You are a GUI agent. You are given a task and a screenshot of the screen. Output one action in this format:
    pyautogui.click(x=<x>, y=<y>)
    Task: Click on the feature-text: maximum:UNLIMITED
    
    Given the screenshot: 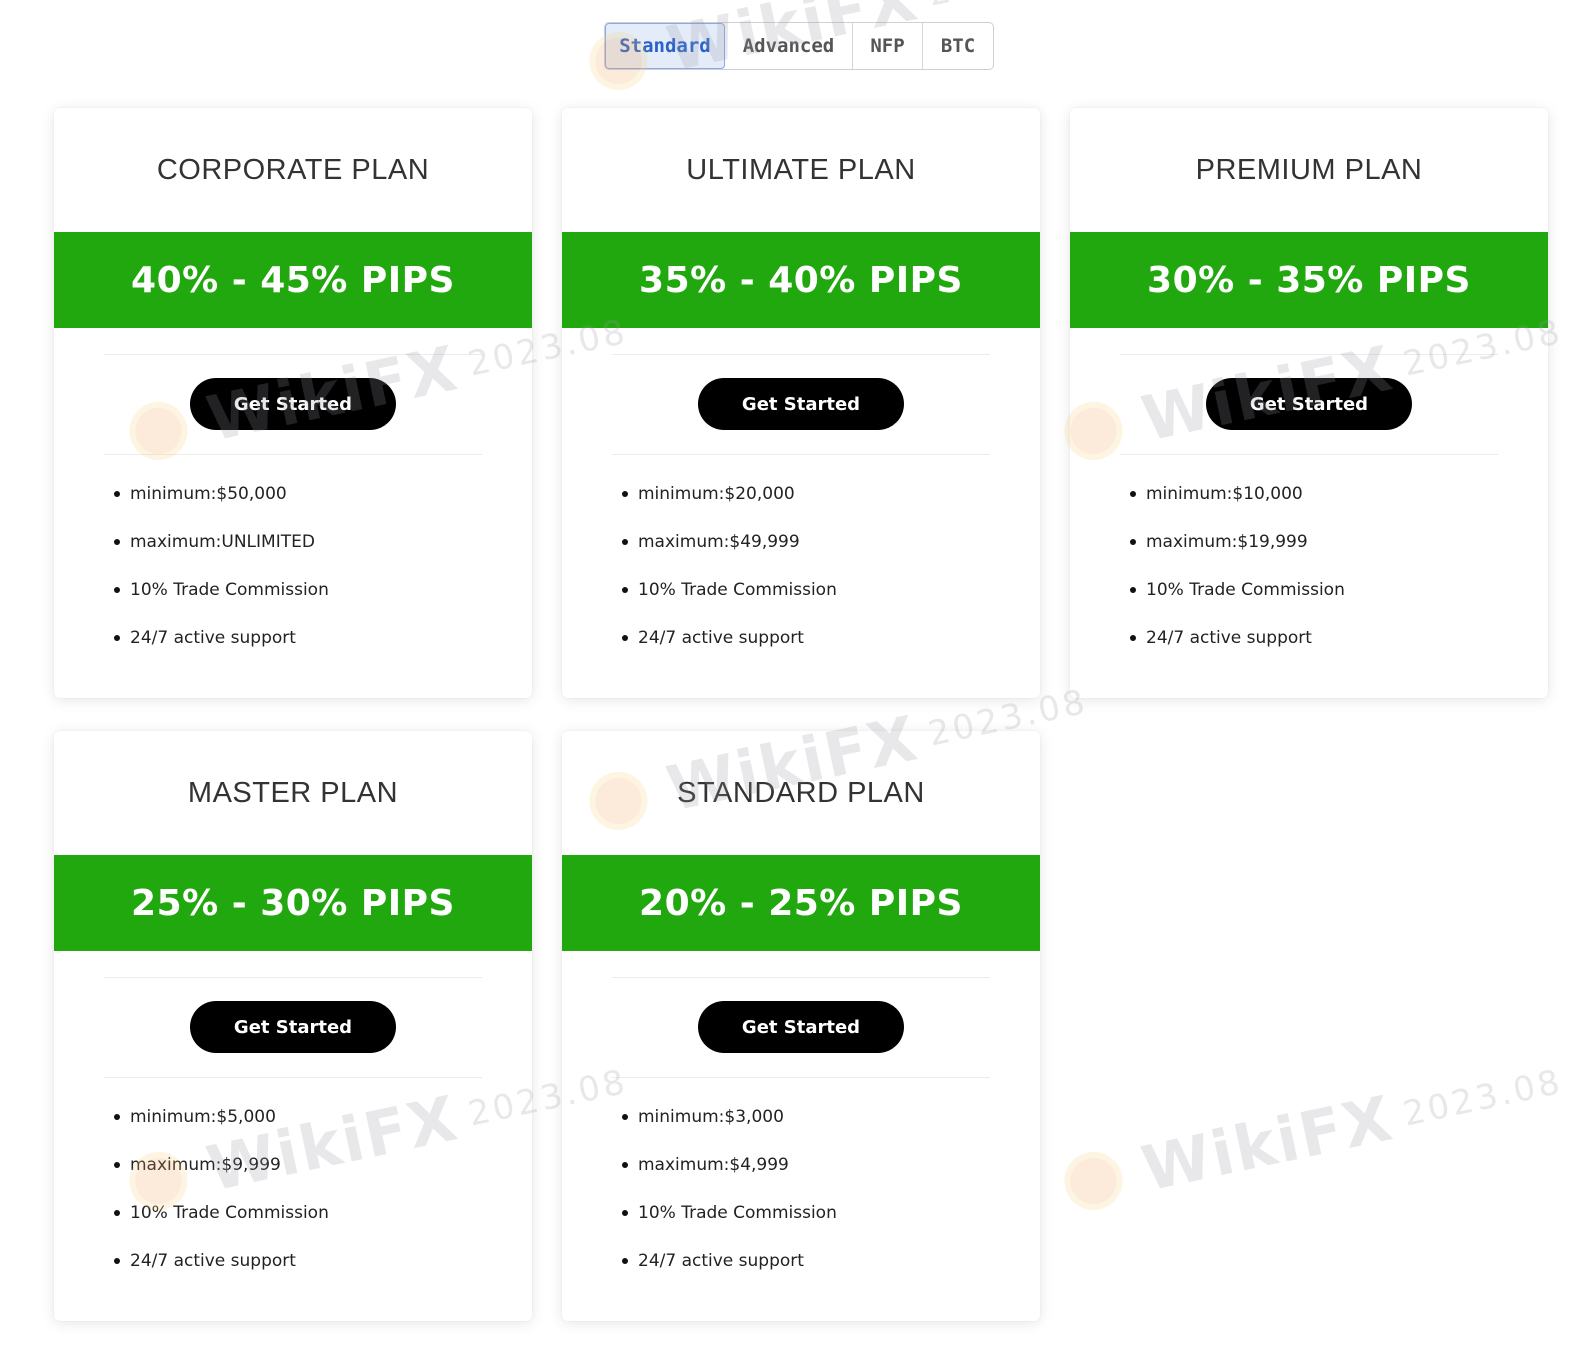 What is the action you would take?
    pyautogui.click(x=222, y=542)
    